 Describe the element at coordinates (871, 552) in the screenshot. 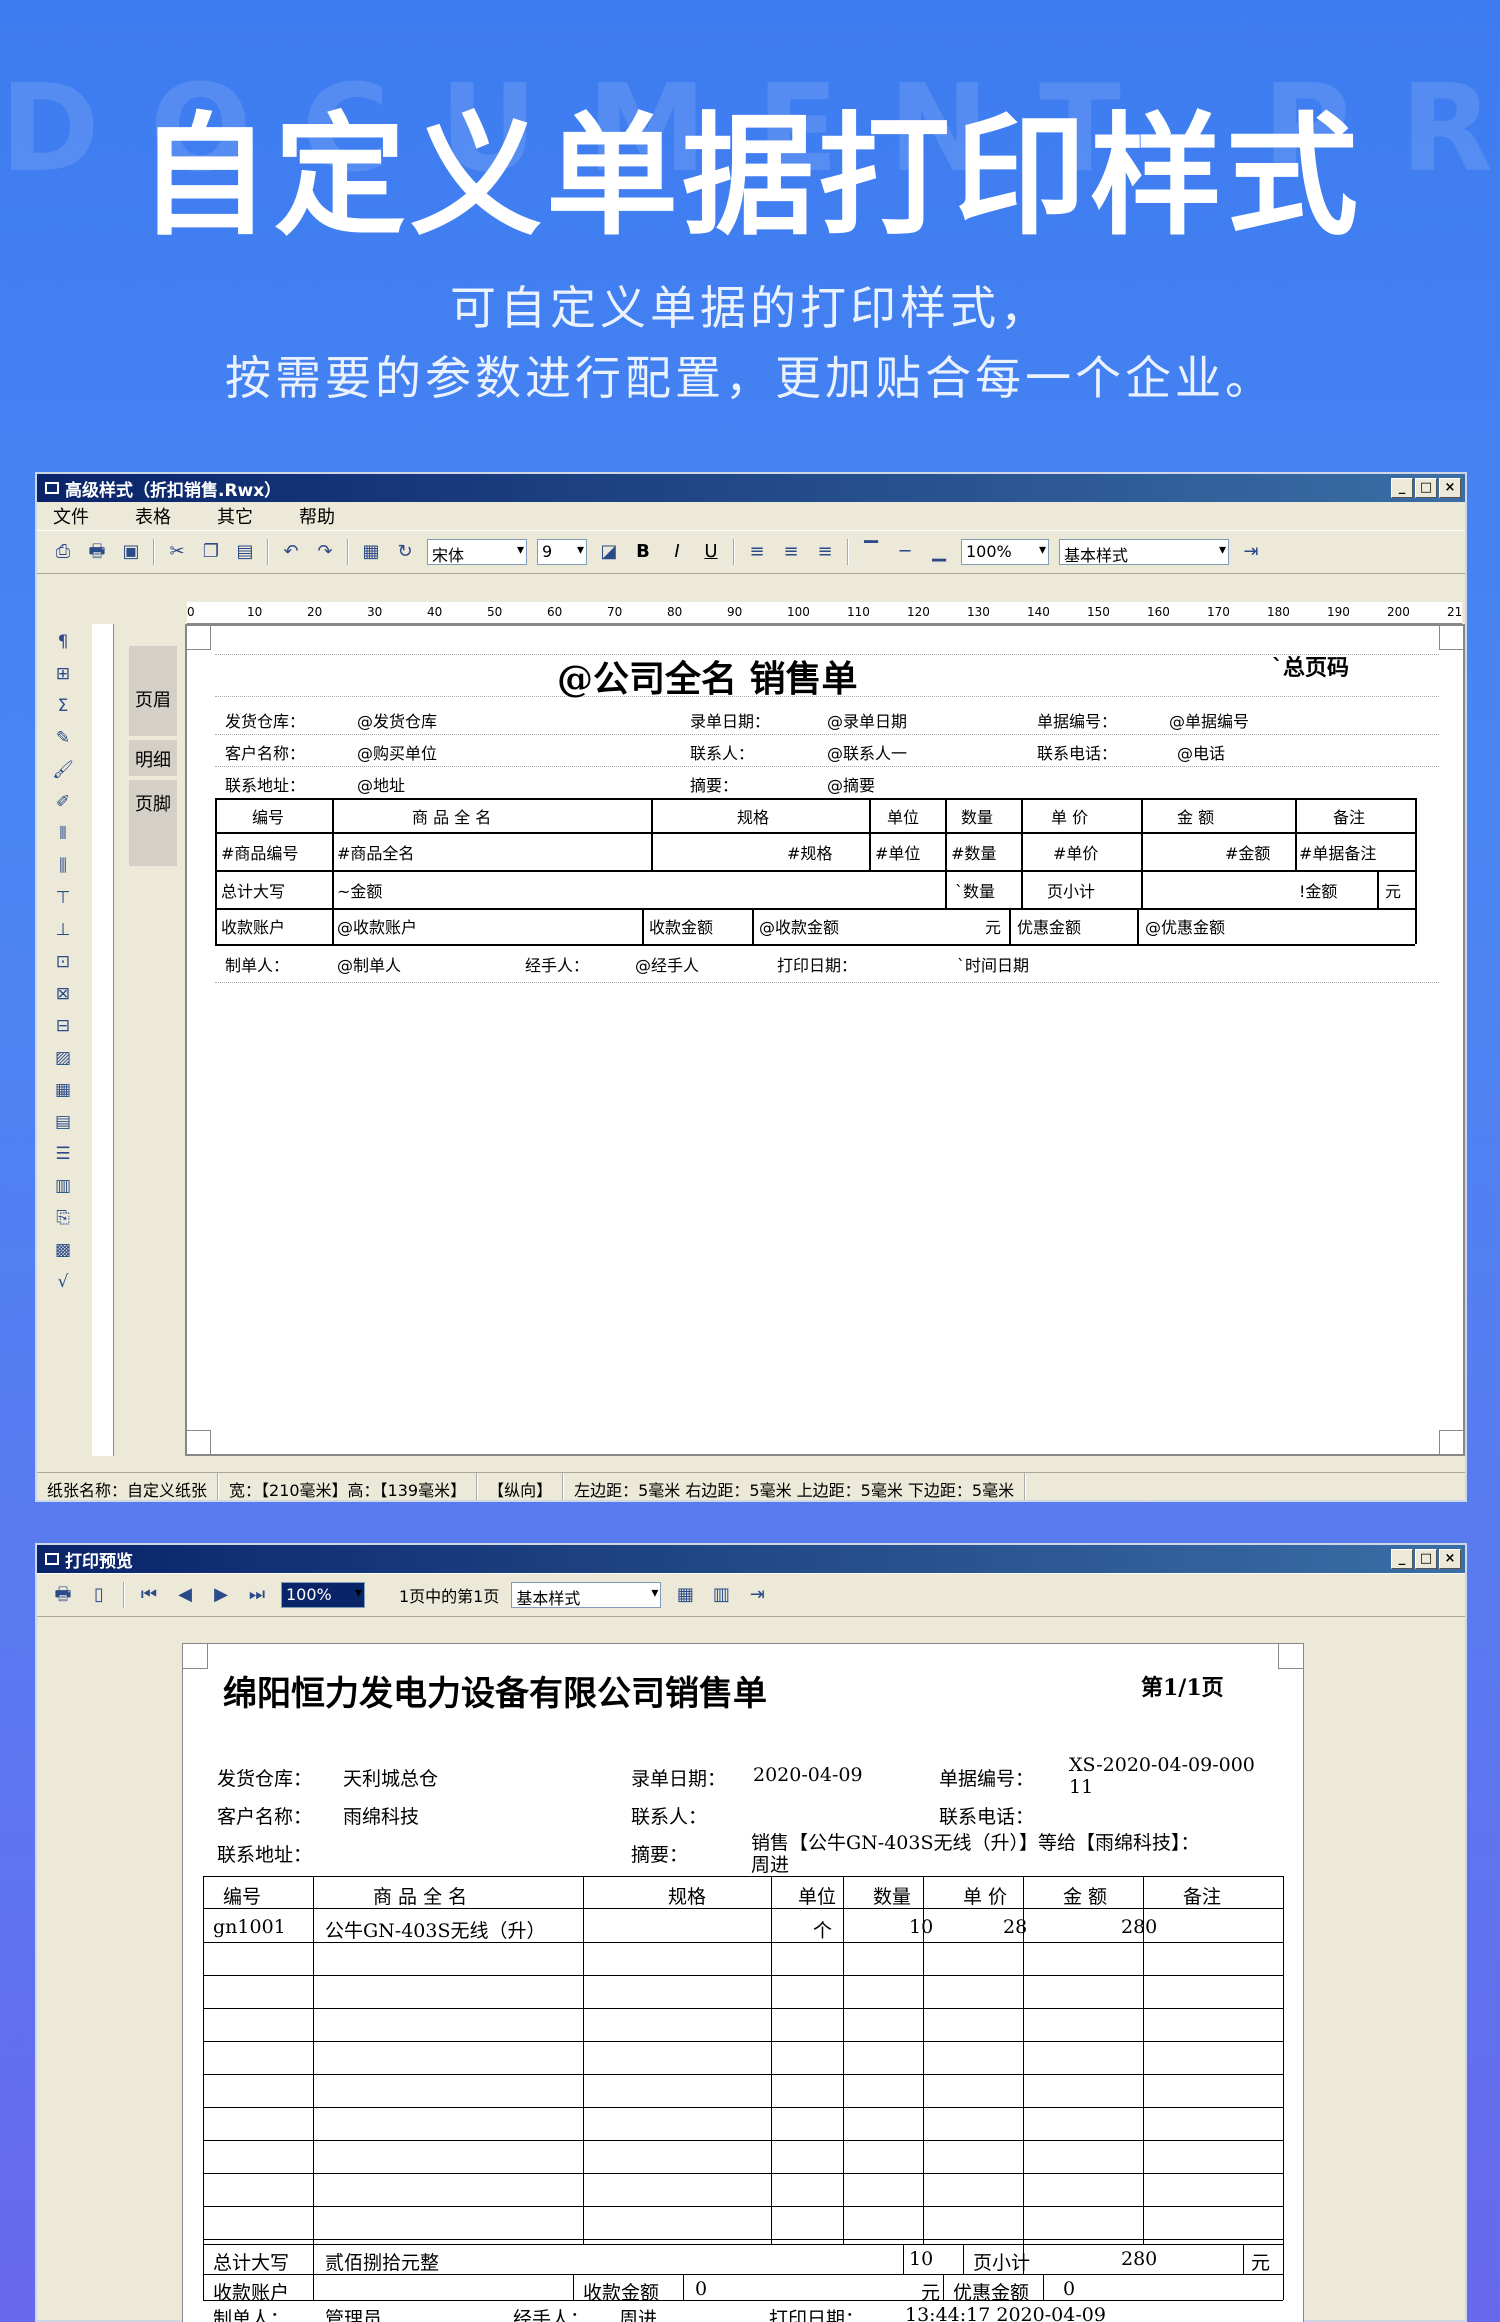

I see `line-top-icon: ▔` at that location.